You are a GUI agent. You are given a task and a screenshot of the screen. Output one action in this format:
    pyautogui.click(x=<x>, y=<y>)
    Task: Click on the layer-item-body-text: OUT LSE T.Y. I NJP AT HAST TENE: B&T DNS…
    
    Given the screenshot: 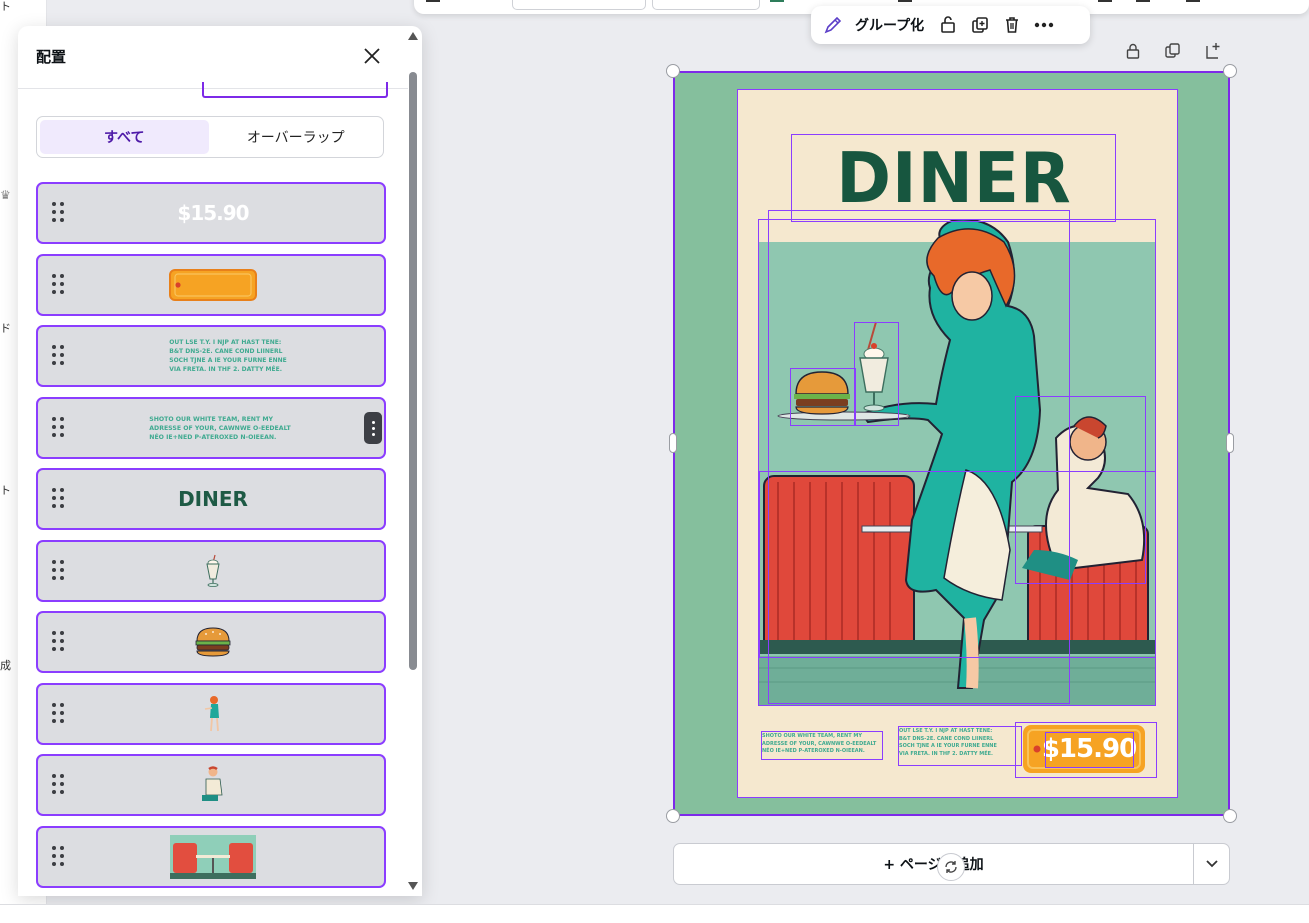 What is the action you would take?
    pyautogui.click(x=211, y=356)
    